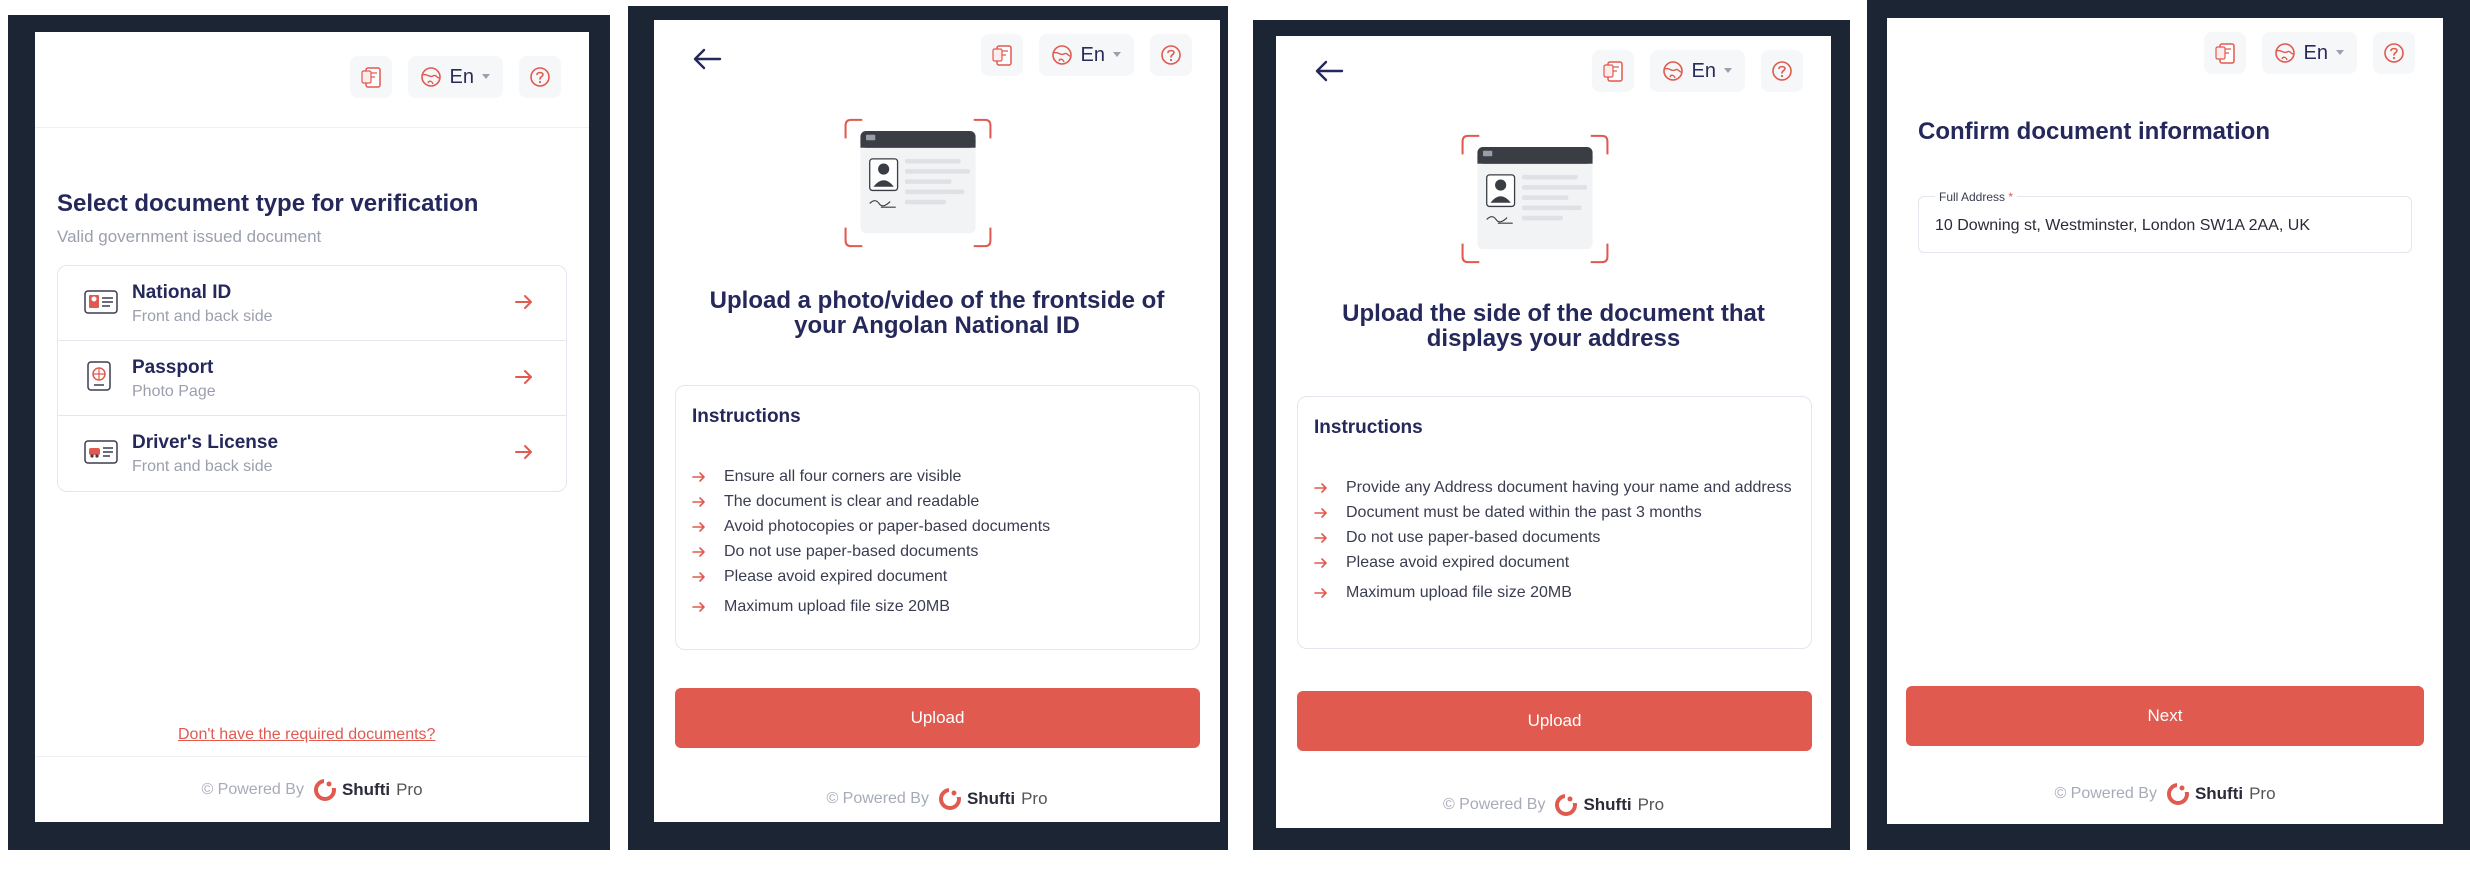 This screenshot has width=2470, height=870. Describe the element at coordinates (268, 203) in the screenshot. I see `page-title: Select document type for verification` at that location.